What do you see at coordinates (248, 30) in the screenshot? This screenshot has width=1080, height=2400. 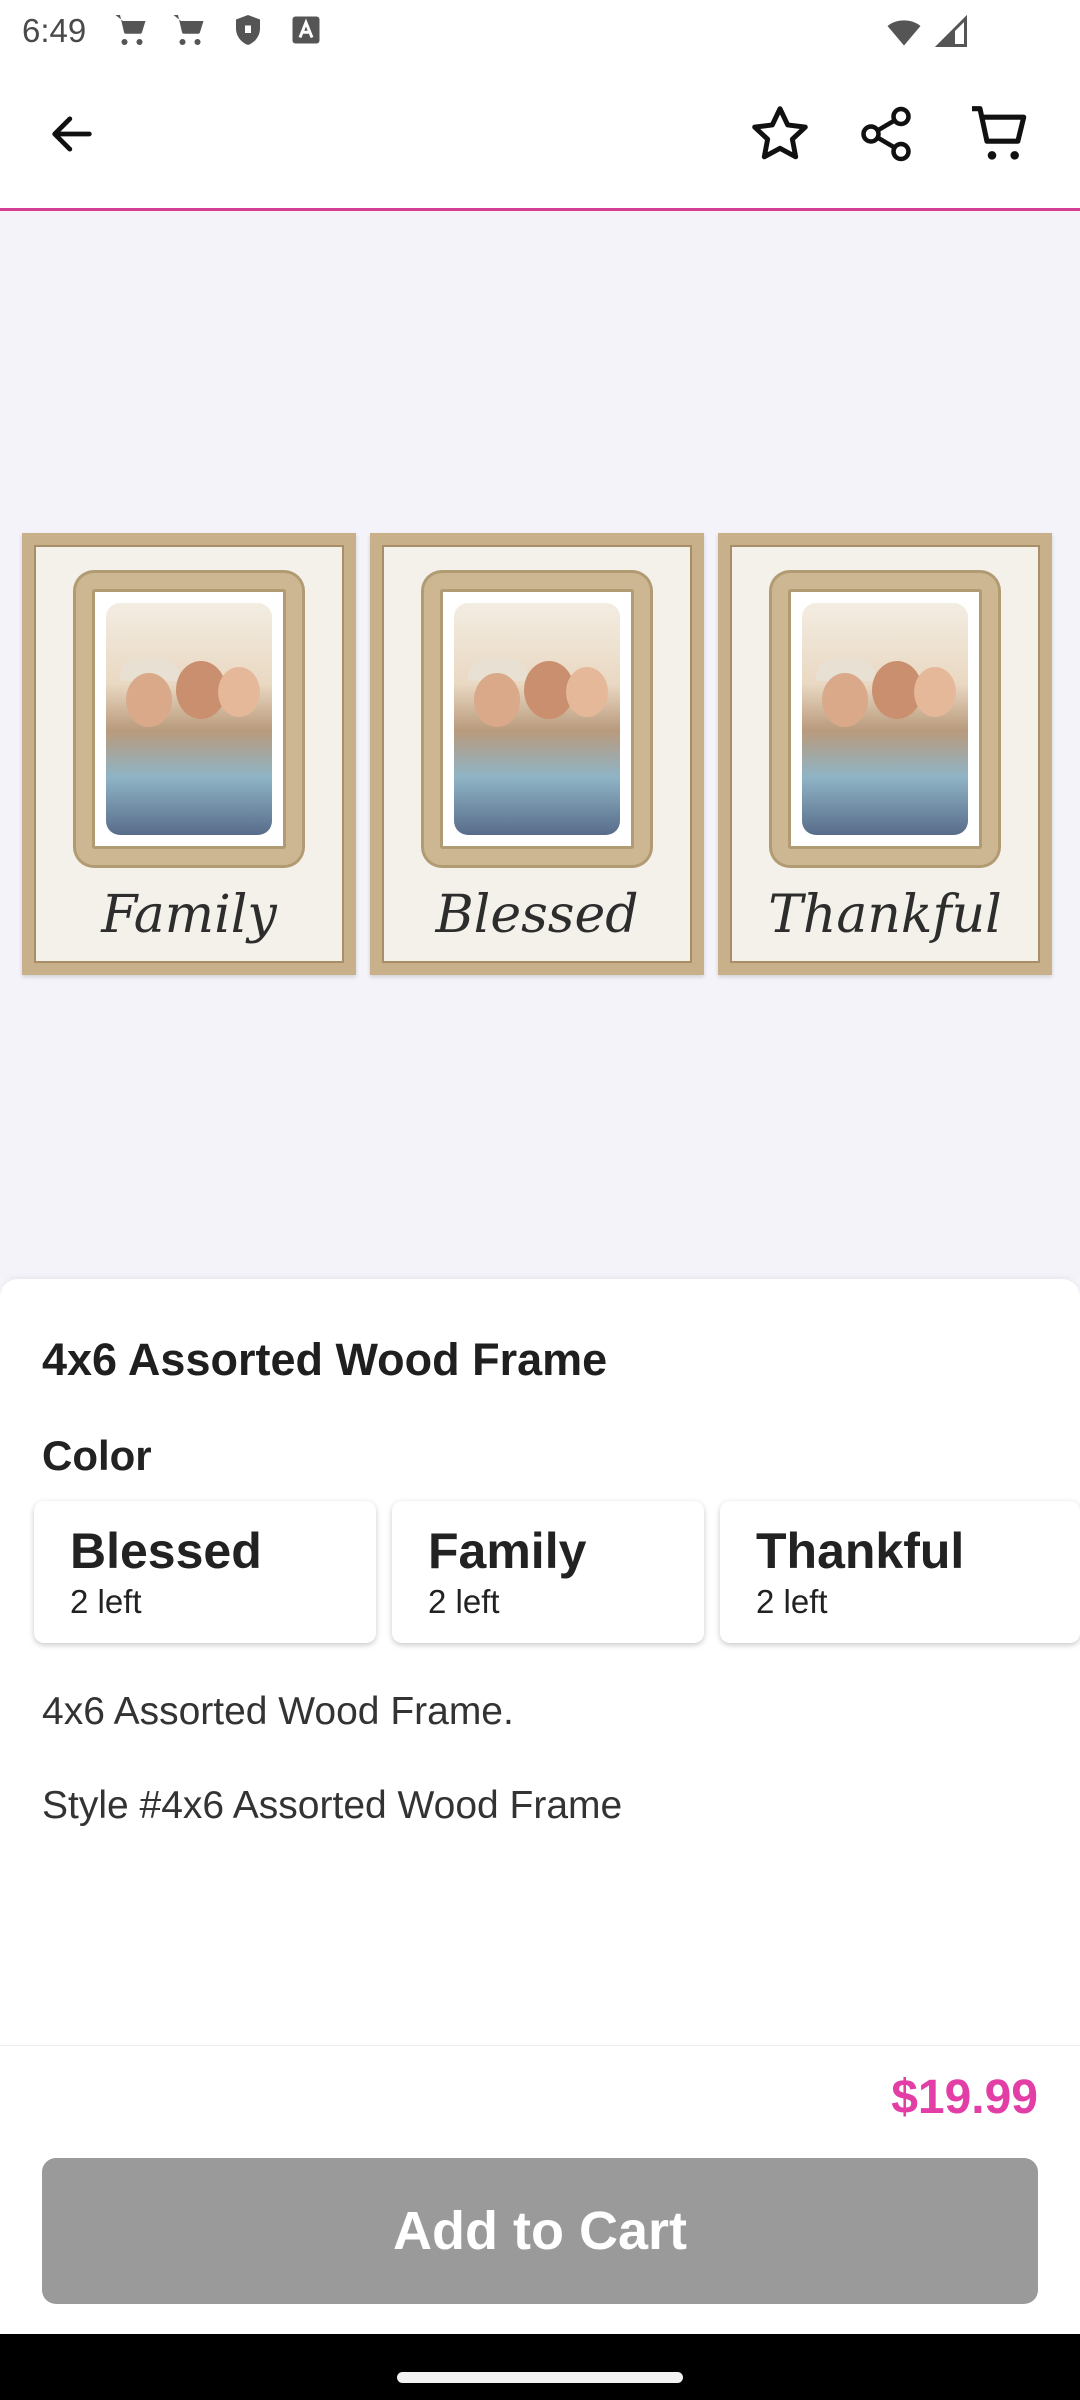 I see `shield-icon` at bounding box center [248, 30].